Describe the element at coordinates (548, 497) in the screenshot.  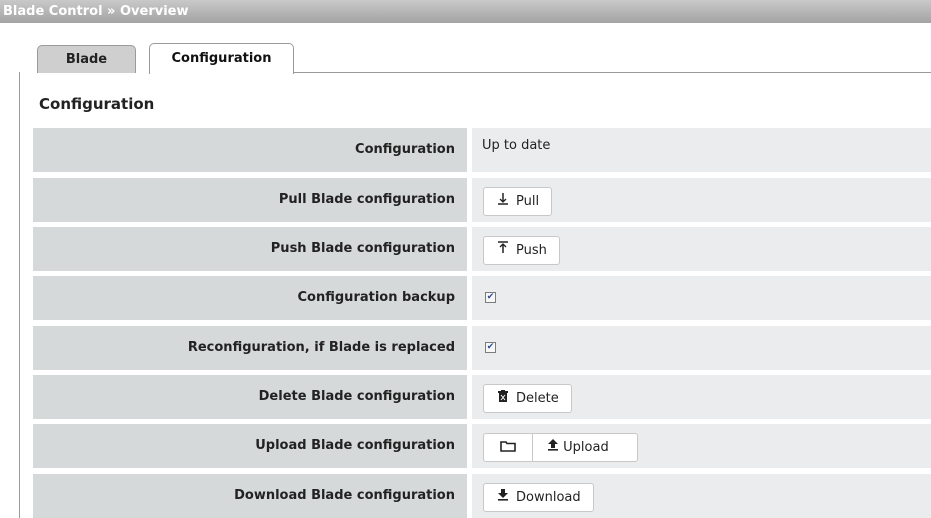
I see `download-label: Download` at that location.